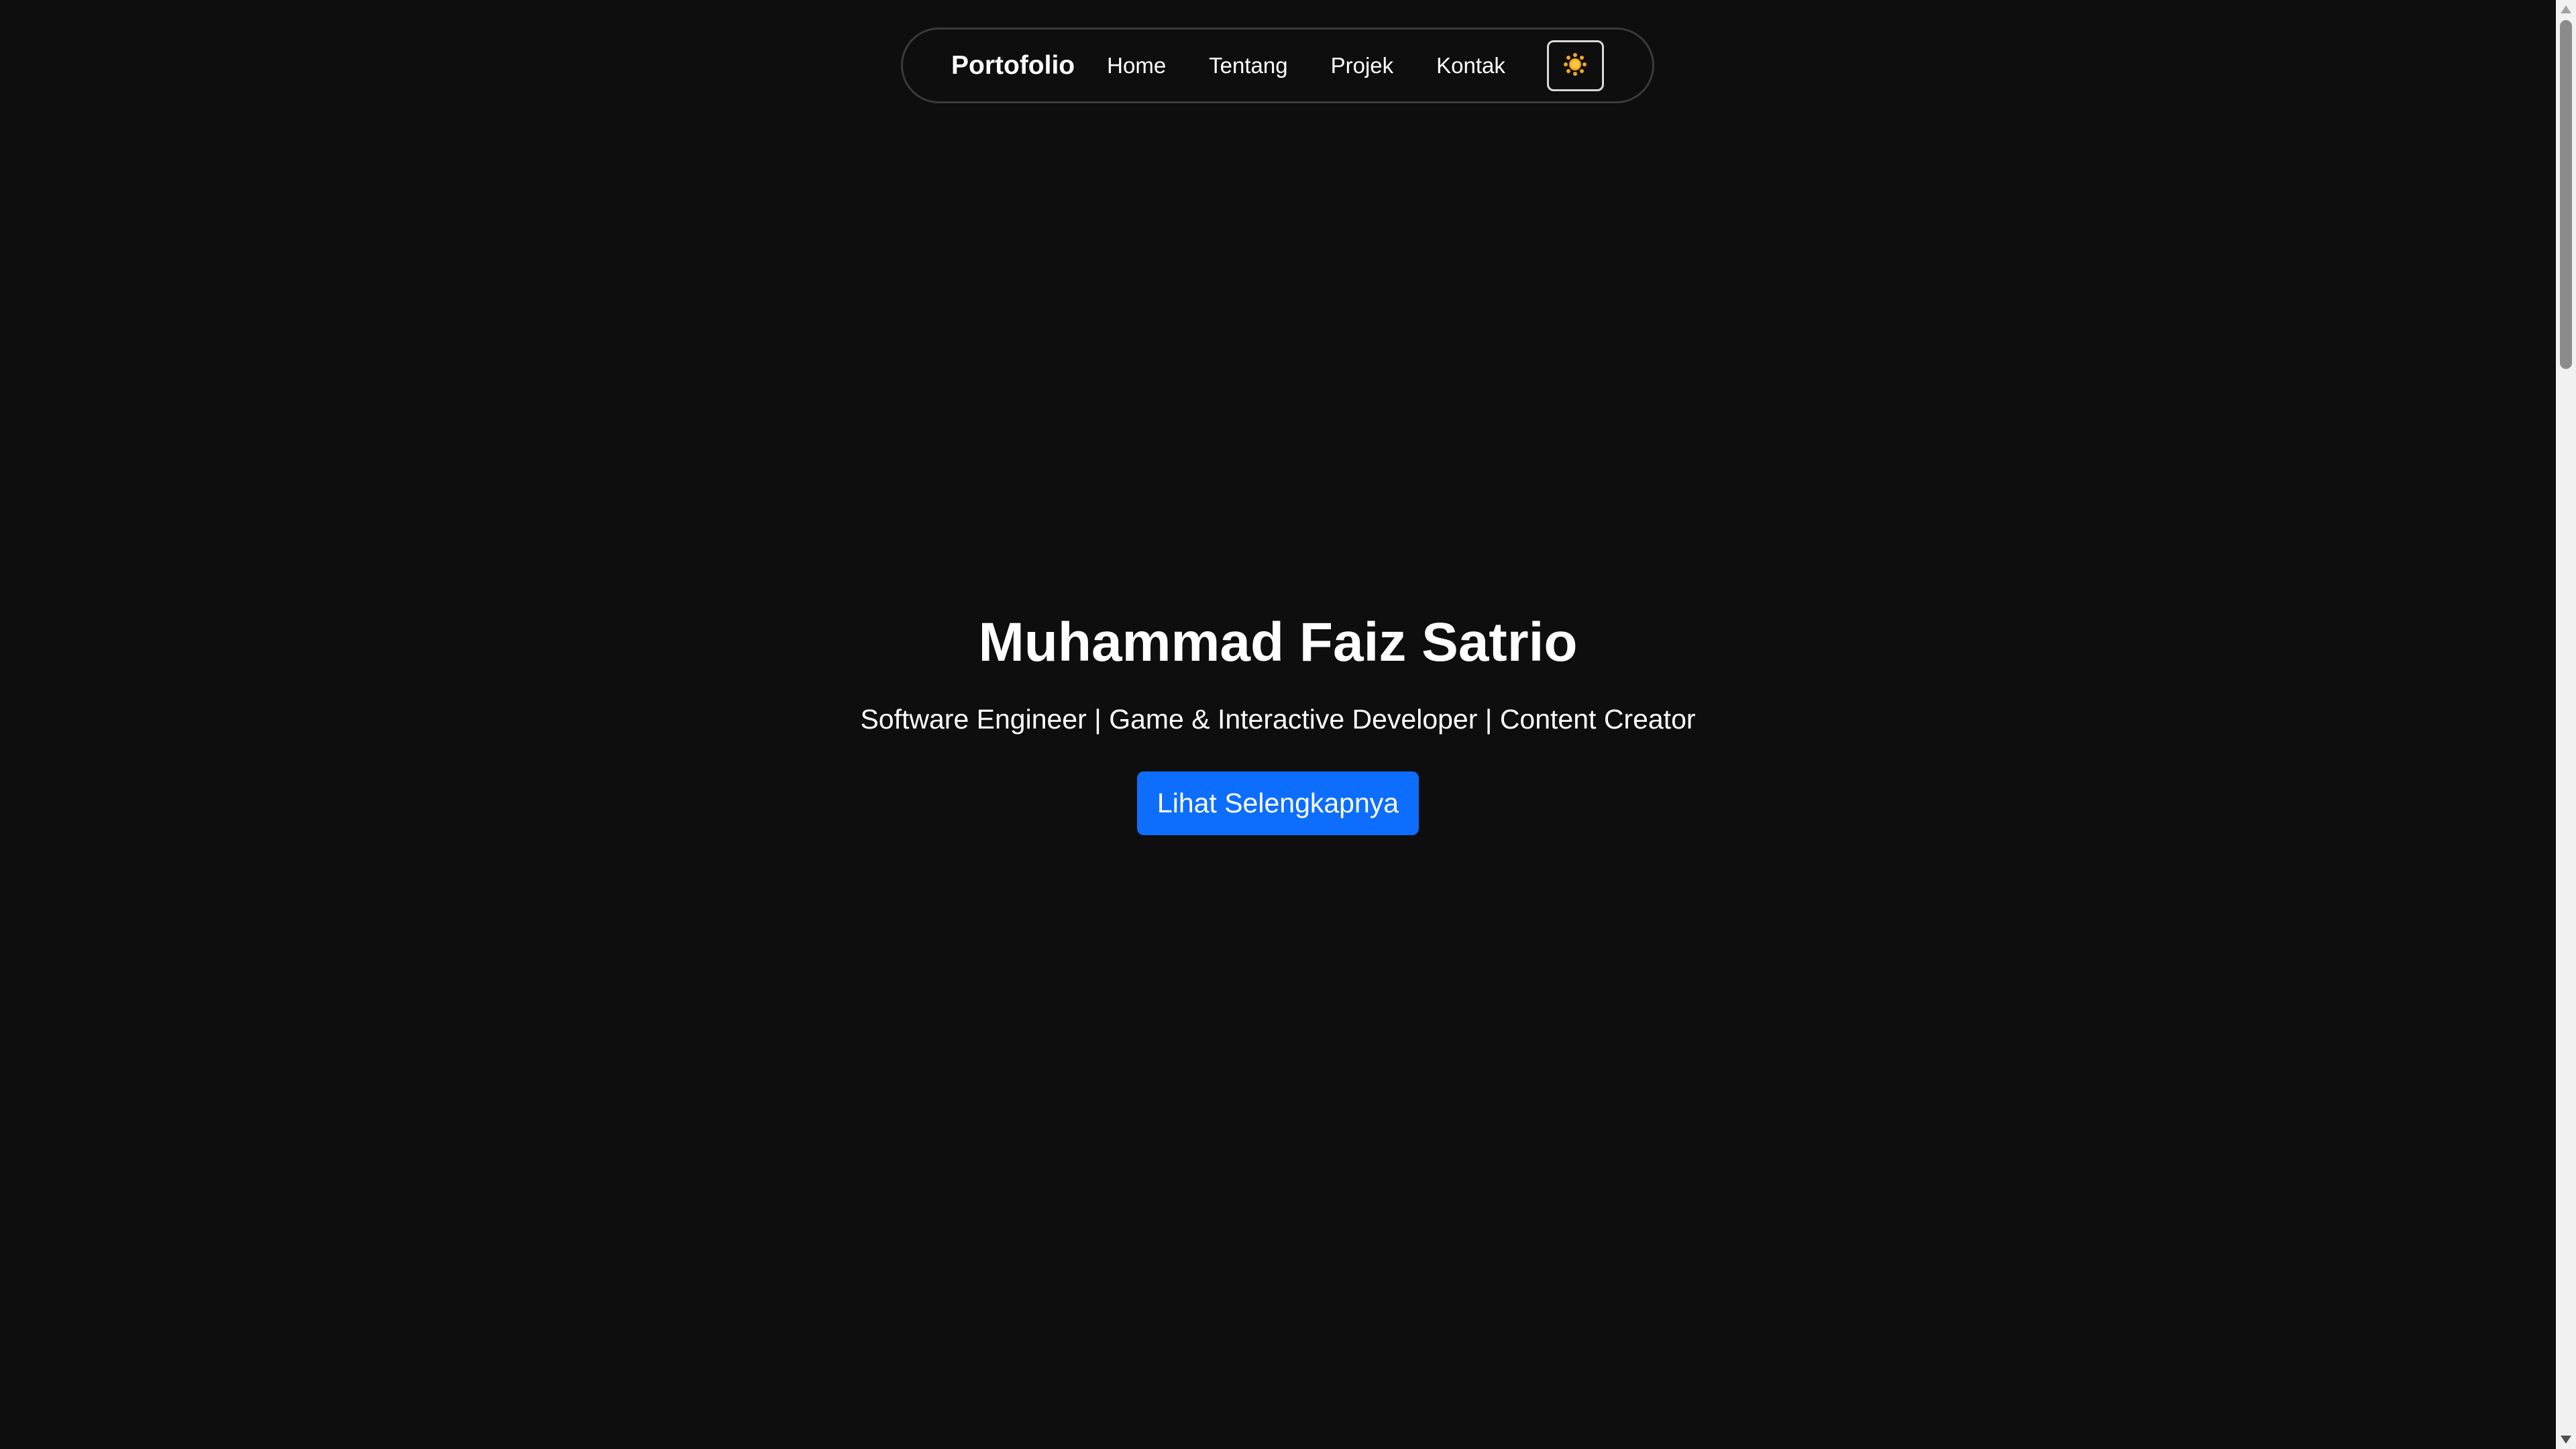 This screenshot has width=2576, height=1449. What do you see at coordinates (2566, 9) in the screenshot?
I see `scroll-up-arrow-icon` at bounding box center [2566, 9].